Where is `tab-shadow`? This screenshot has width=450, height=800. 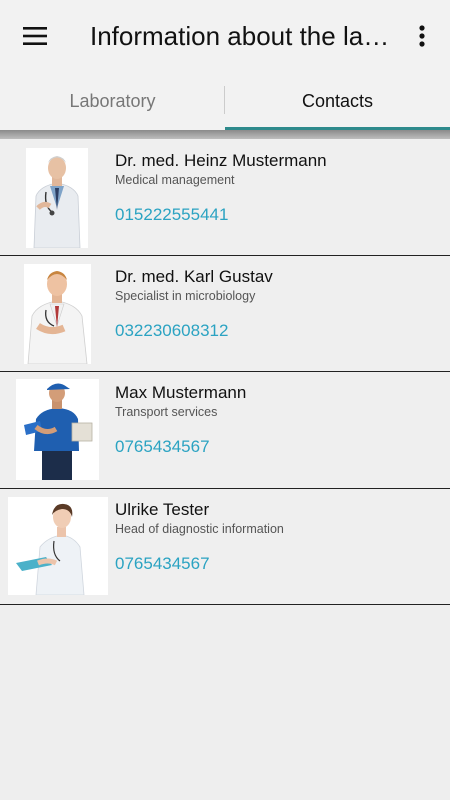
tab-shadow is located at coordinates (225, 134).